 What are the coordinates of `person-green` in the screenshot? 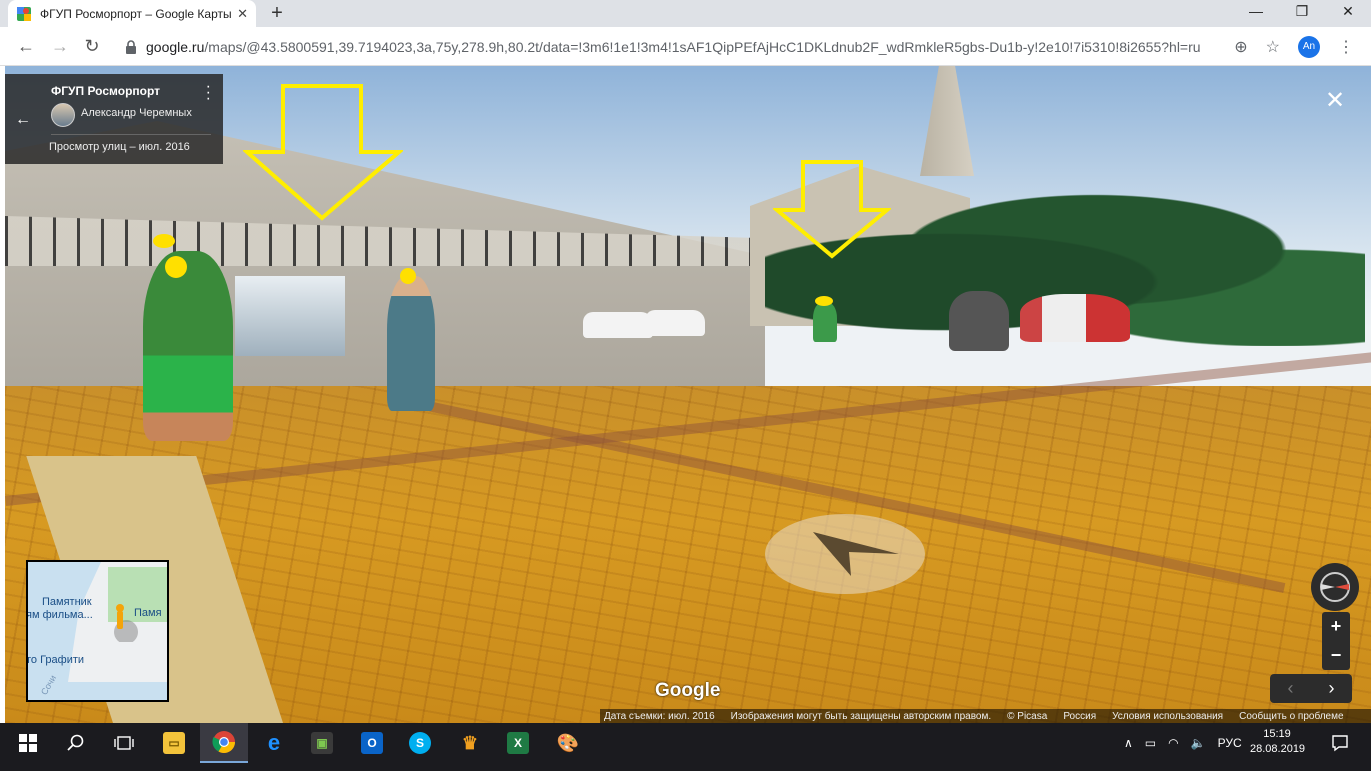 It's located at (188, 346).